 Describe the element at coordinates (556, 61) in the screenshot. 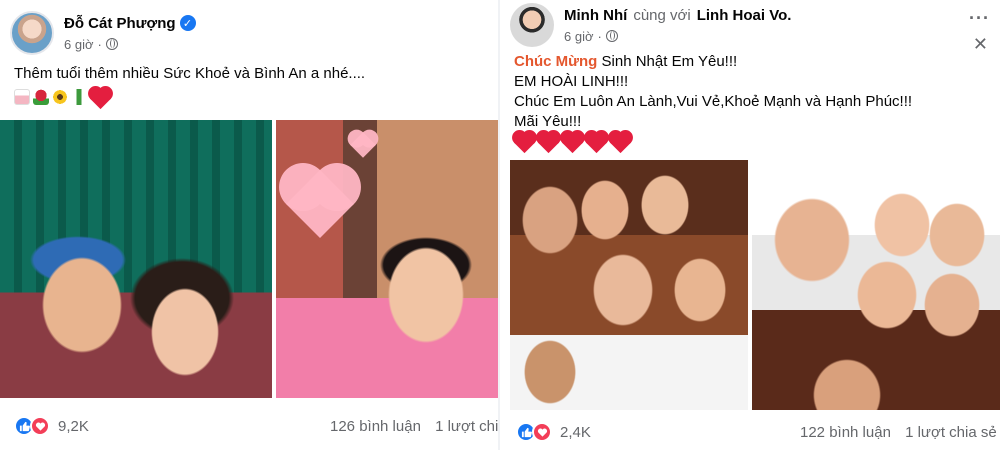

I see `greeting-highlight: Chúc Mừng` at that location.